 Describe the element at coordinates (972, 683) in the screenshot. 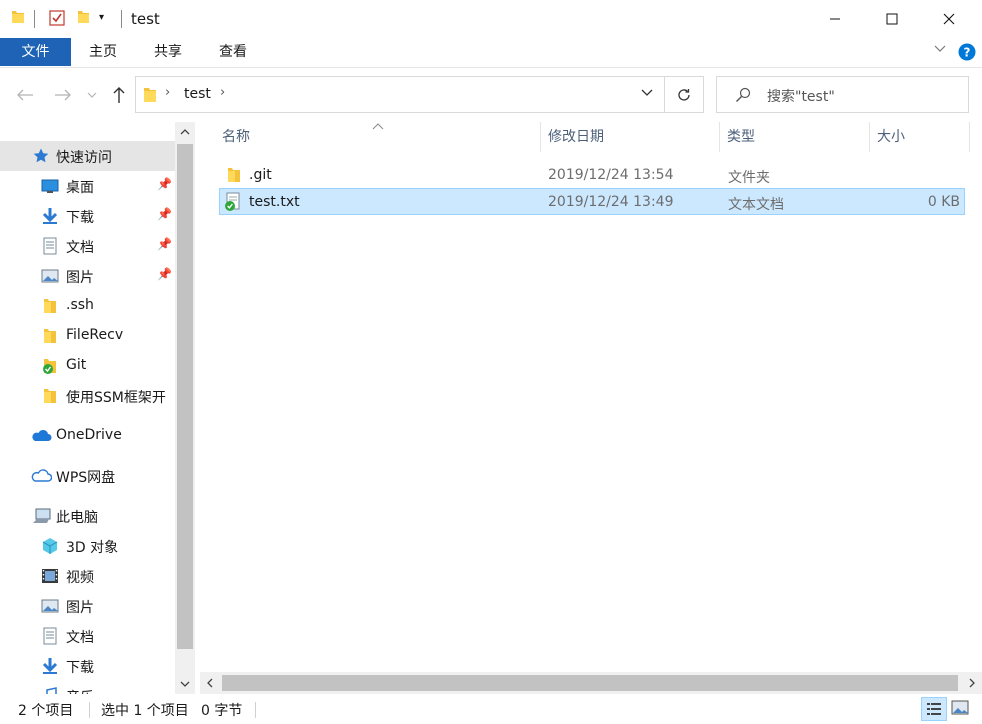

I see `scroll-right-arrow-icon` at that location.